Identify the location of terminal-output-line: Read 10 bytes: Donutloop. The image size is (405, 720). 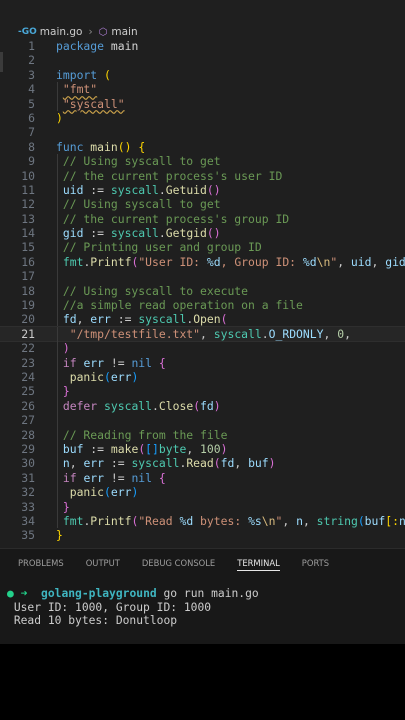
(95, 620).